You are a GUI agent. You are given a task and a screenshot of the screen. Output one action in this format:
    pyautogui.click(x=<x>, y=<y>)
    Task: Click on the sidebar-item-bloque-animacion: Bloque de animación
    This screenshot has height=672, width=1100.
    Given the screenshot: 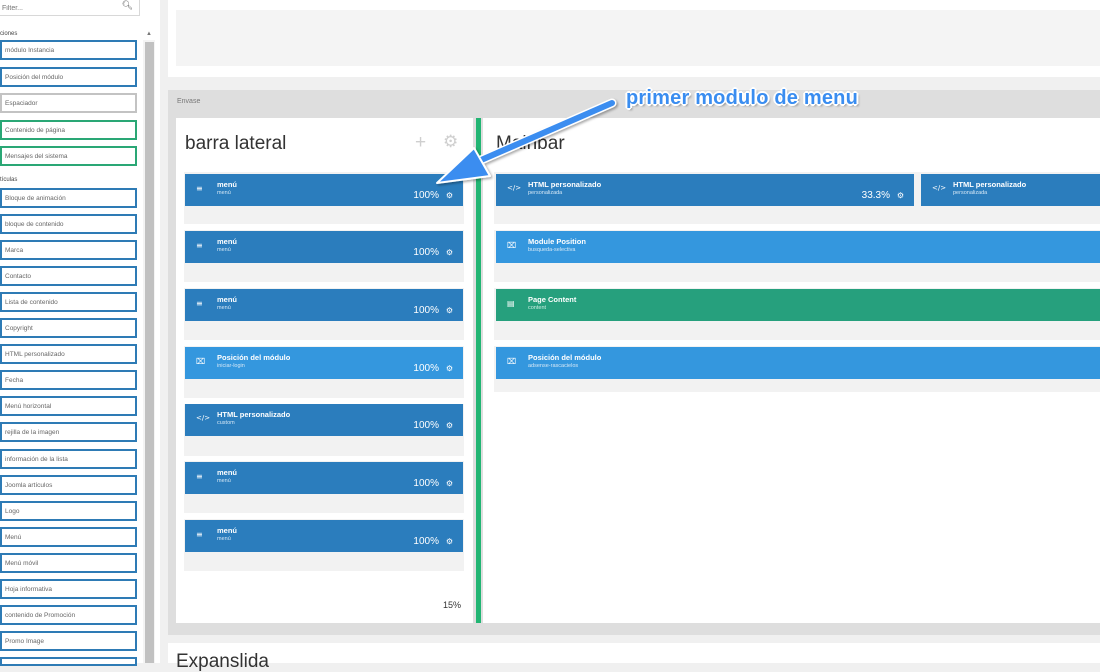 What is the action you would take?
    pyautogui.click(x=68, y=198)
    